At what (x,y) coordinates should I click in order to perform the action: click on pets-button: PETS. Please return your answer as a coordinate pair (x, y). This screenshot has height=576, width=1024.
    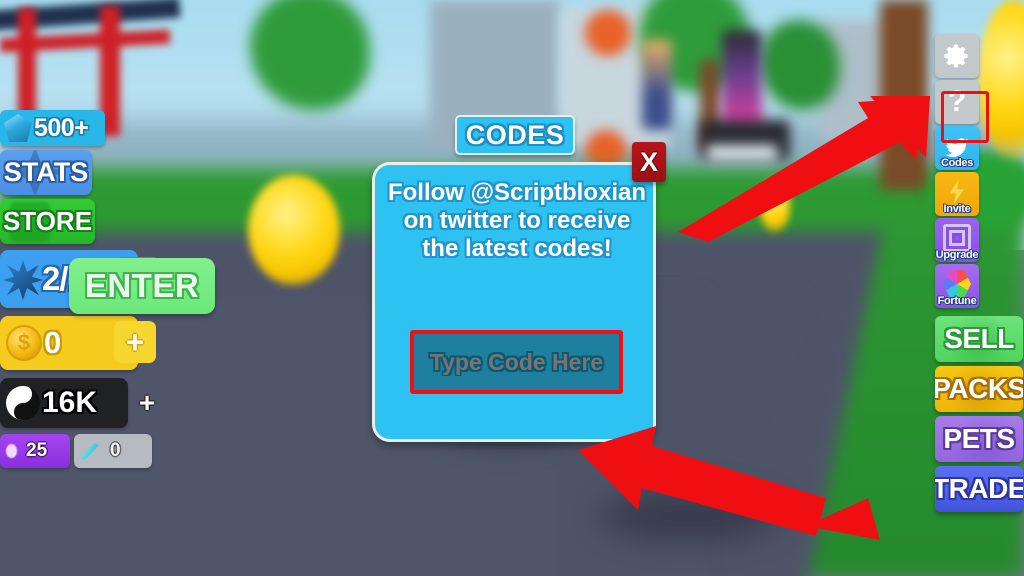
    Looking at the image, I should click on (979, 439).